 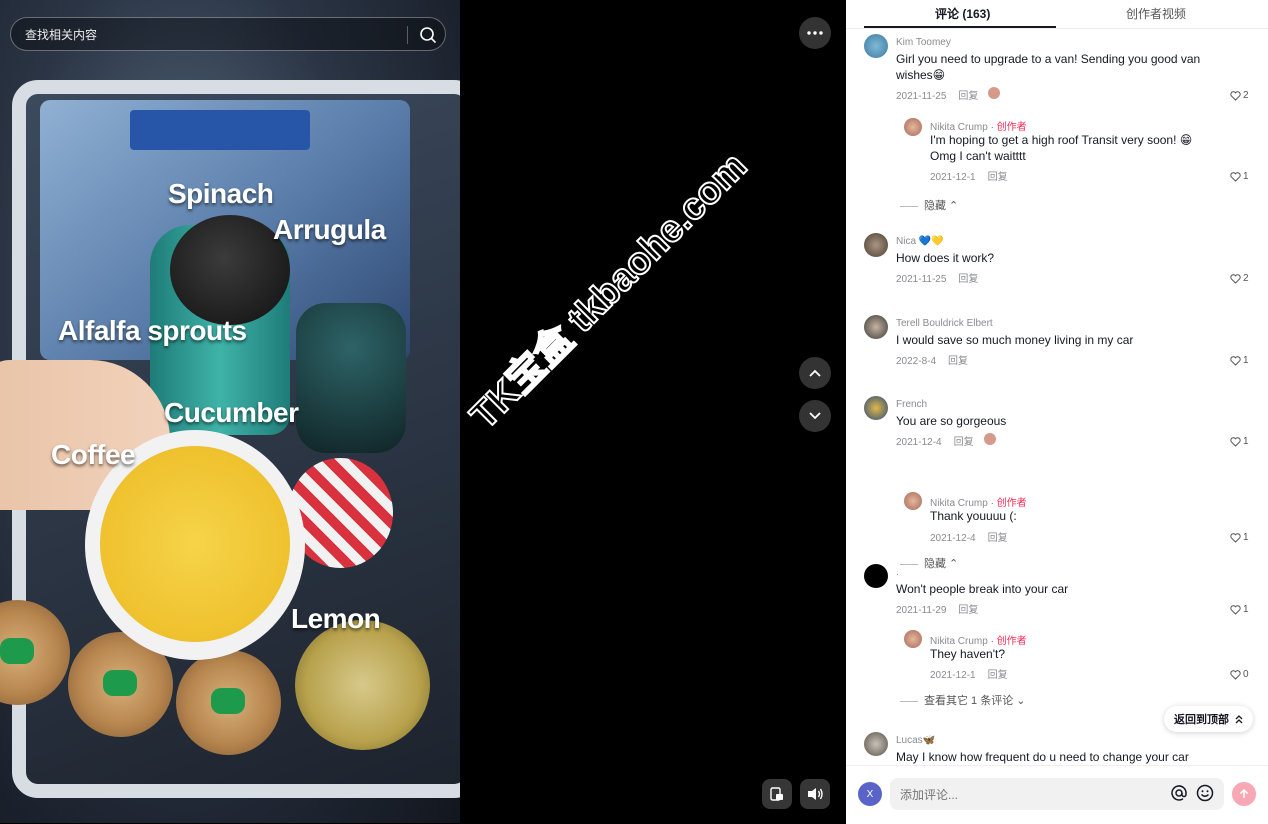 What do you see at coordinates (1179, 795) in the screenshot?
I see `mention-icon` at bounding box center [1179, 795].